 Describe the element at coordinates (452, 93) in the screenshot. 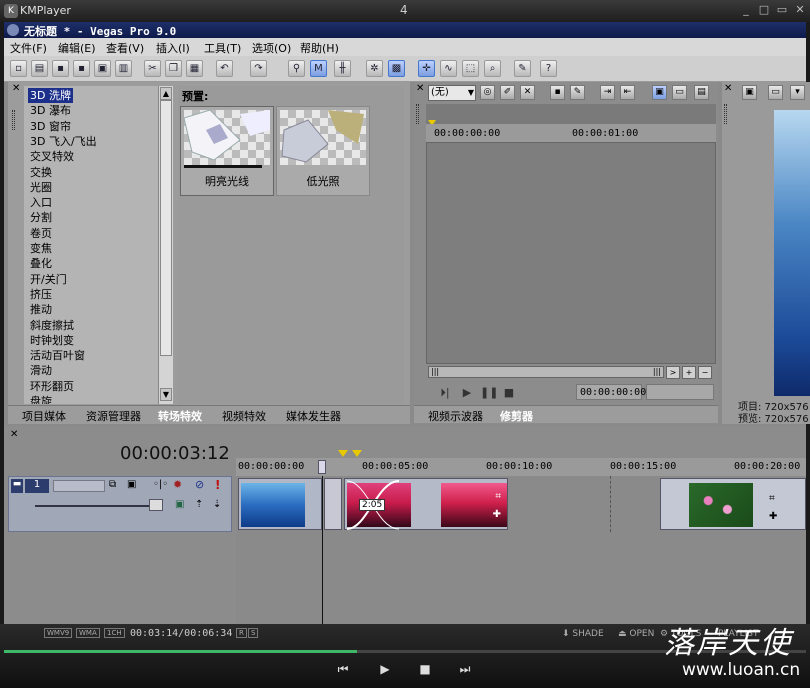

I see `trimmer-dropdown: (无) ▼` at that location.